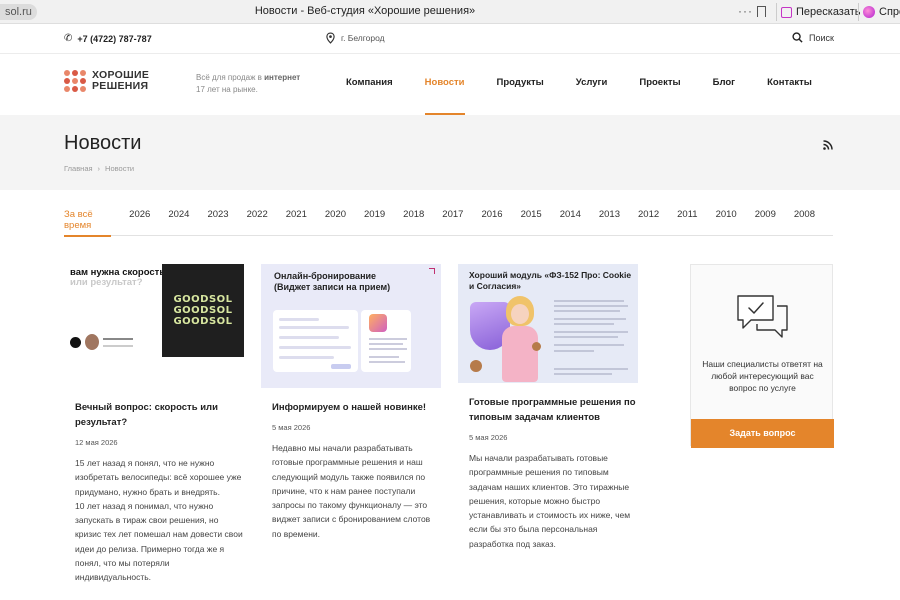 This screenshot has width=900, height=600. Describe the element at coordinates (786, 12) in the screenshot. I see `retell-icon` at that location.